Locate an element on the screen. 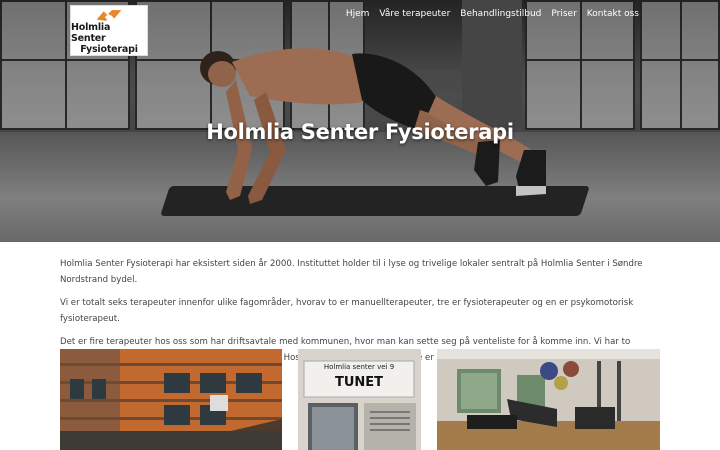 This screenshot has width=720, height=450. nav-item-kontakt-oss: Kontakt oss is located at coordinates (613, 14).